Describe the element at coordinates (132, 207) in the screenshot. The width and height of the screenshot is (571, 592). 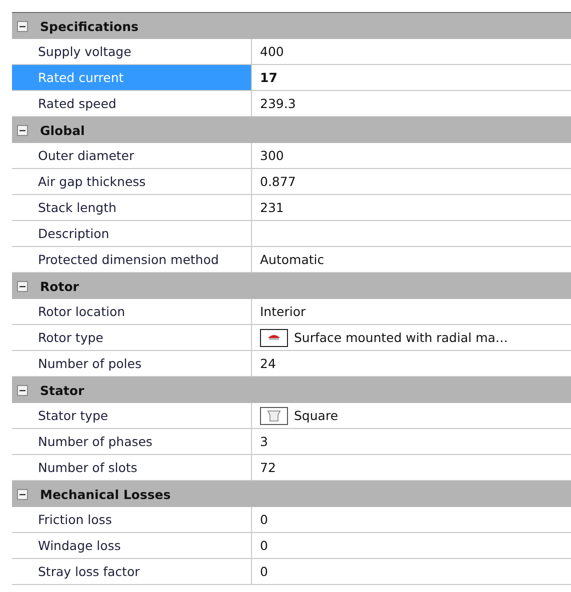
I see `property-name: Stack length` at that location.